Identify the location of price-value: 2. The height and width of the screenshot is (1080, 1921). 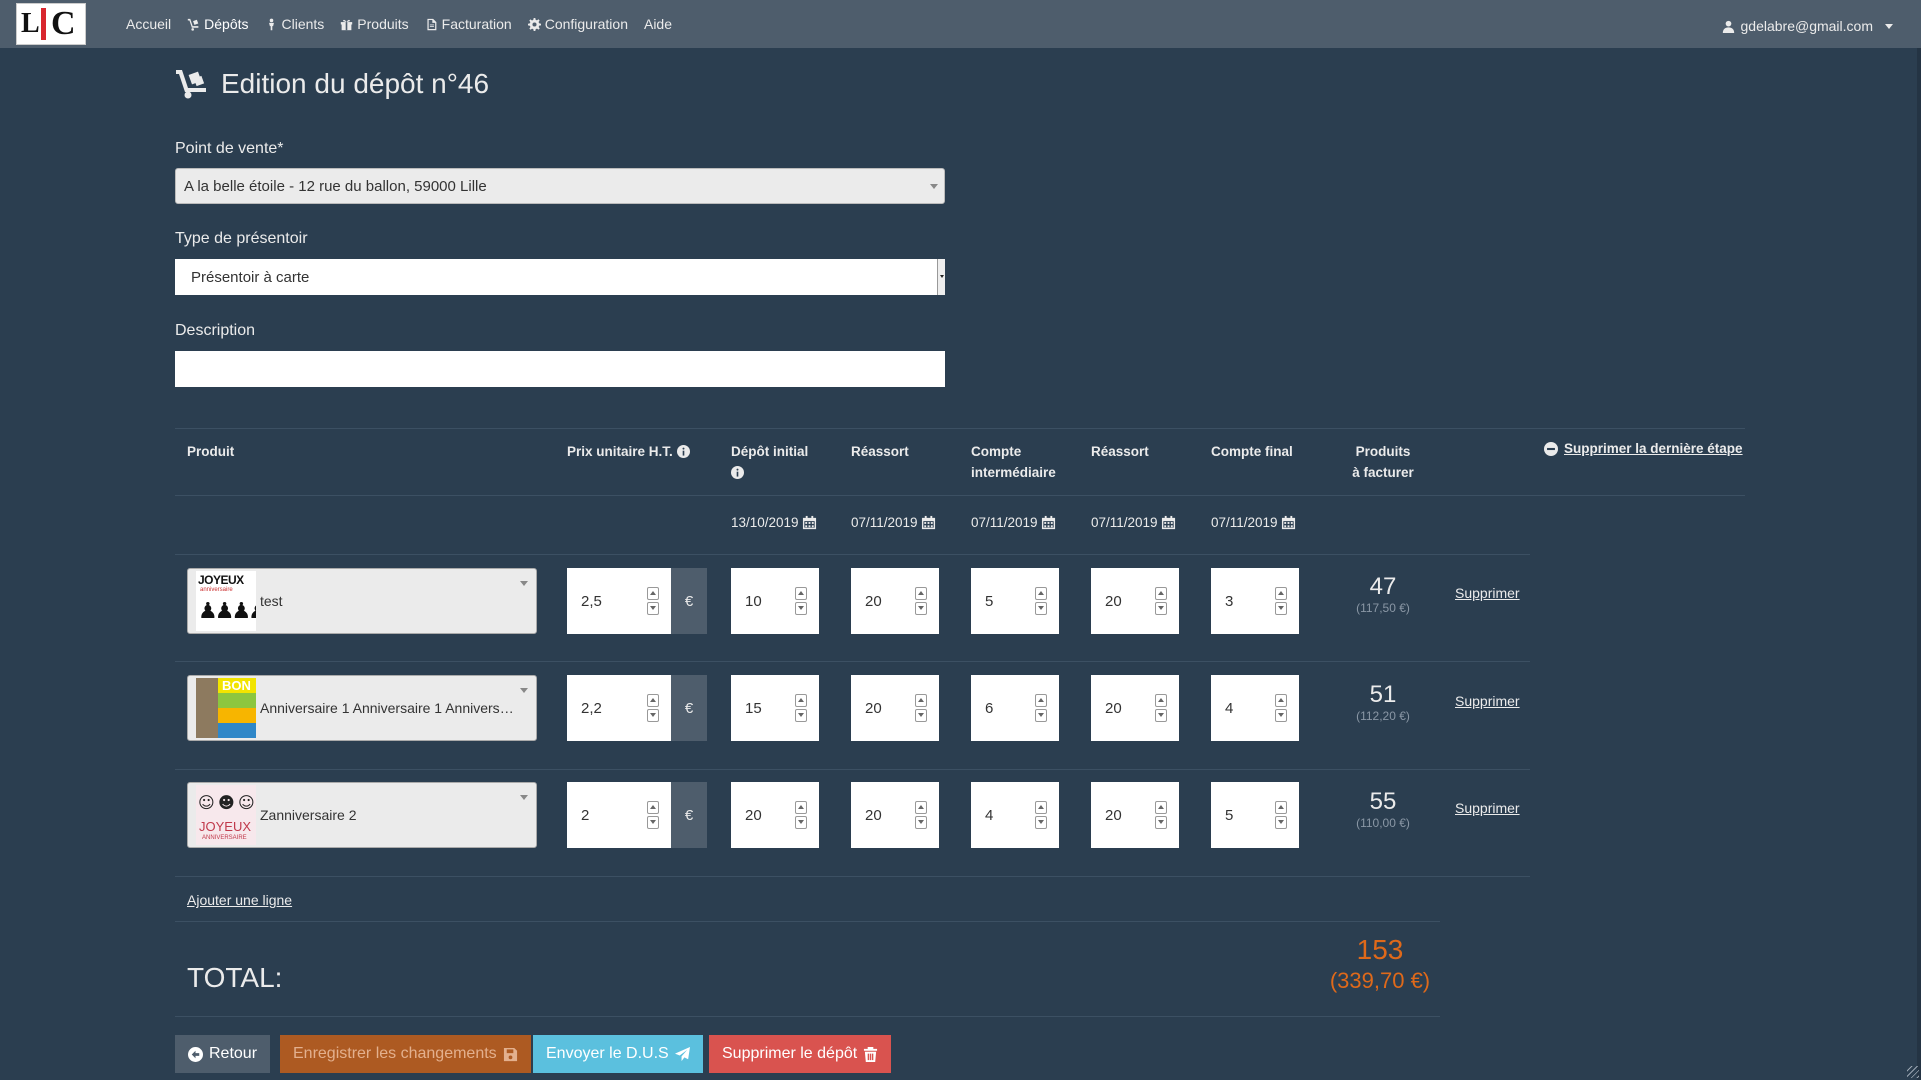
(585, 815).